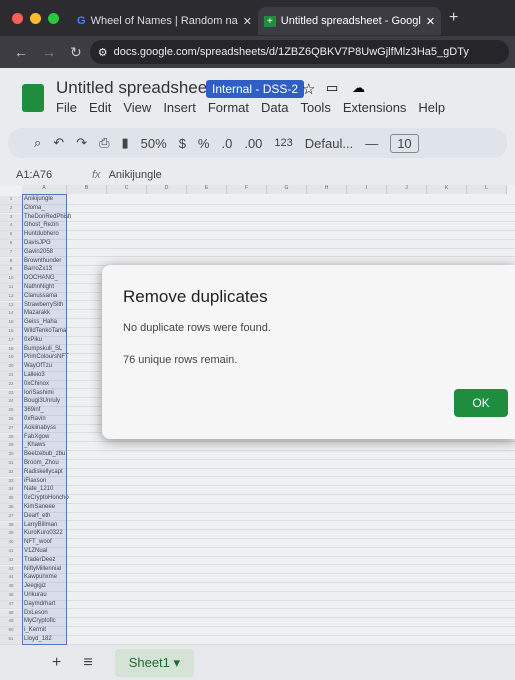 The height and width of the screenshot is (680, 515). What do you see at coordinates (255, 89) in the screenshot?
I see `classification-badge: Internal - DSS-2` at bounding box center [255, 89].